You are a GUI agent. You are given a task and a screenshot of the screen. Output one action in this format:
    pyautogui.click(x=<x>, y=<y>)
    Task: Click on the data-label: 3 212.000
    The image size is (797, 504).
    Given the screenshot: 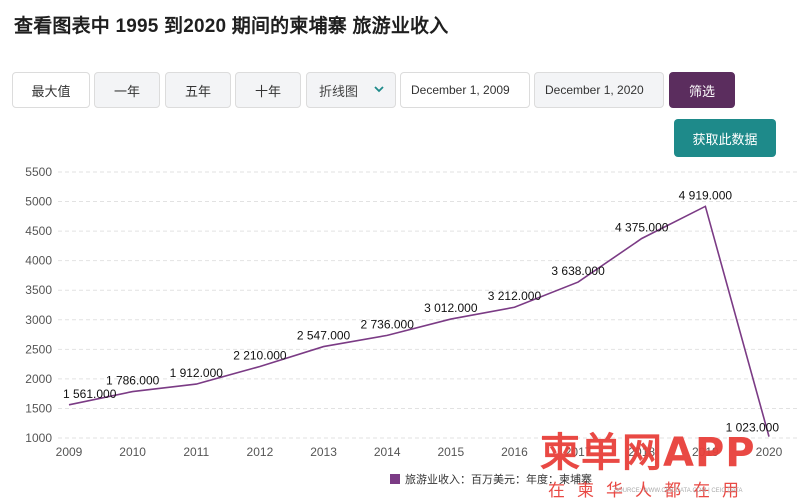 What is the action you would take?
    pyautogui.click(x=515, y=296)
    